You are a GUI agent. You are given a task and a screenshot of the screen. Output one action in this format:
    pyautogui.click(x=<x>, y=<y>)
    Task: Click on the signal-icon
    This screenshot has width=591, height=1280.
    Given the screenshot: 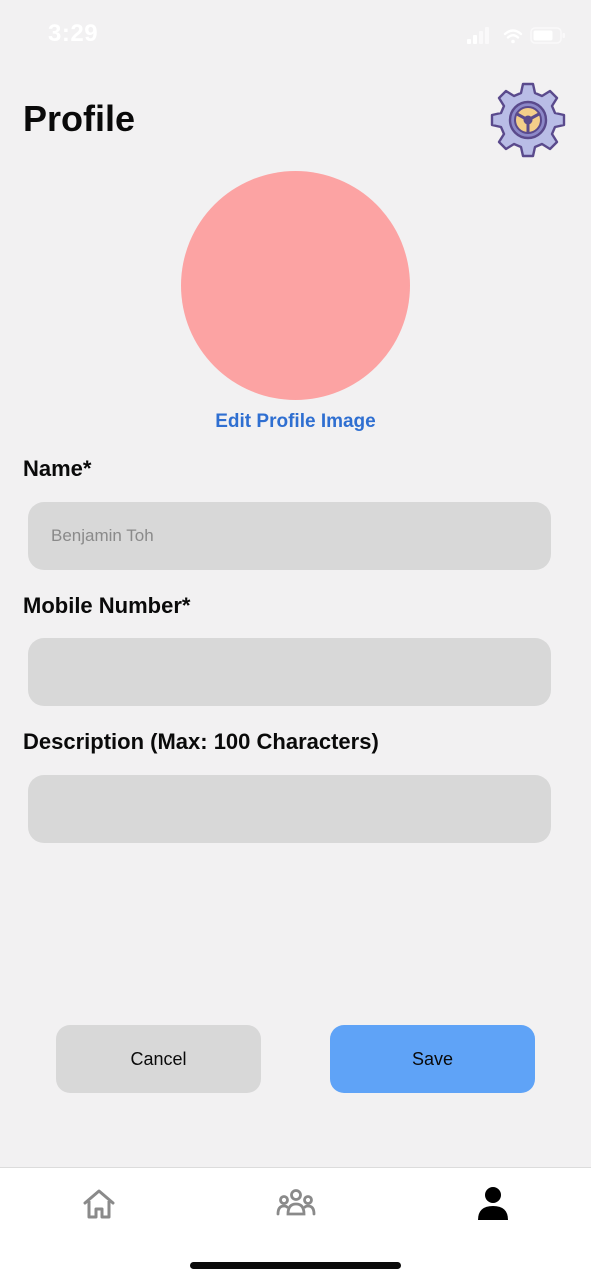 What is the action you would take?
    pyautogui.click(x=478, y=35)
    